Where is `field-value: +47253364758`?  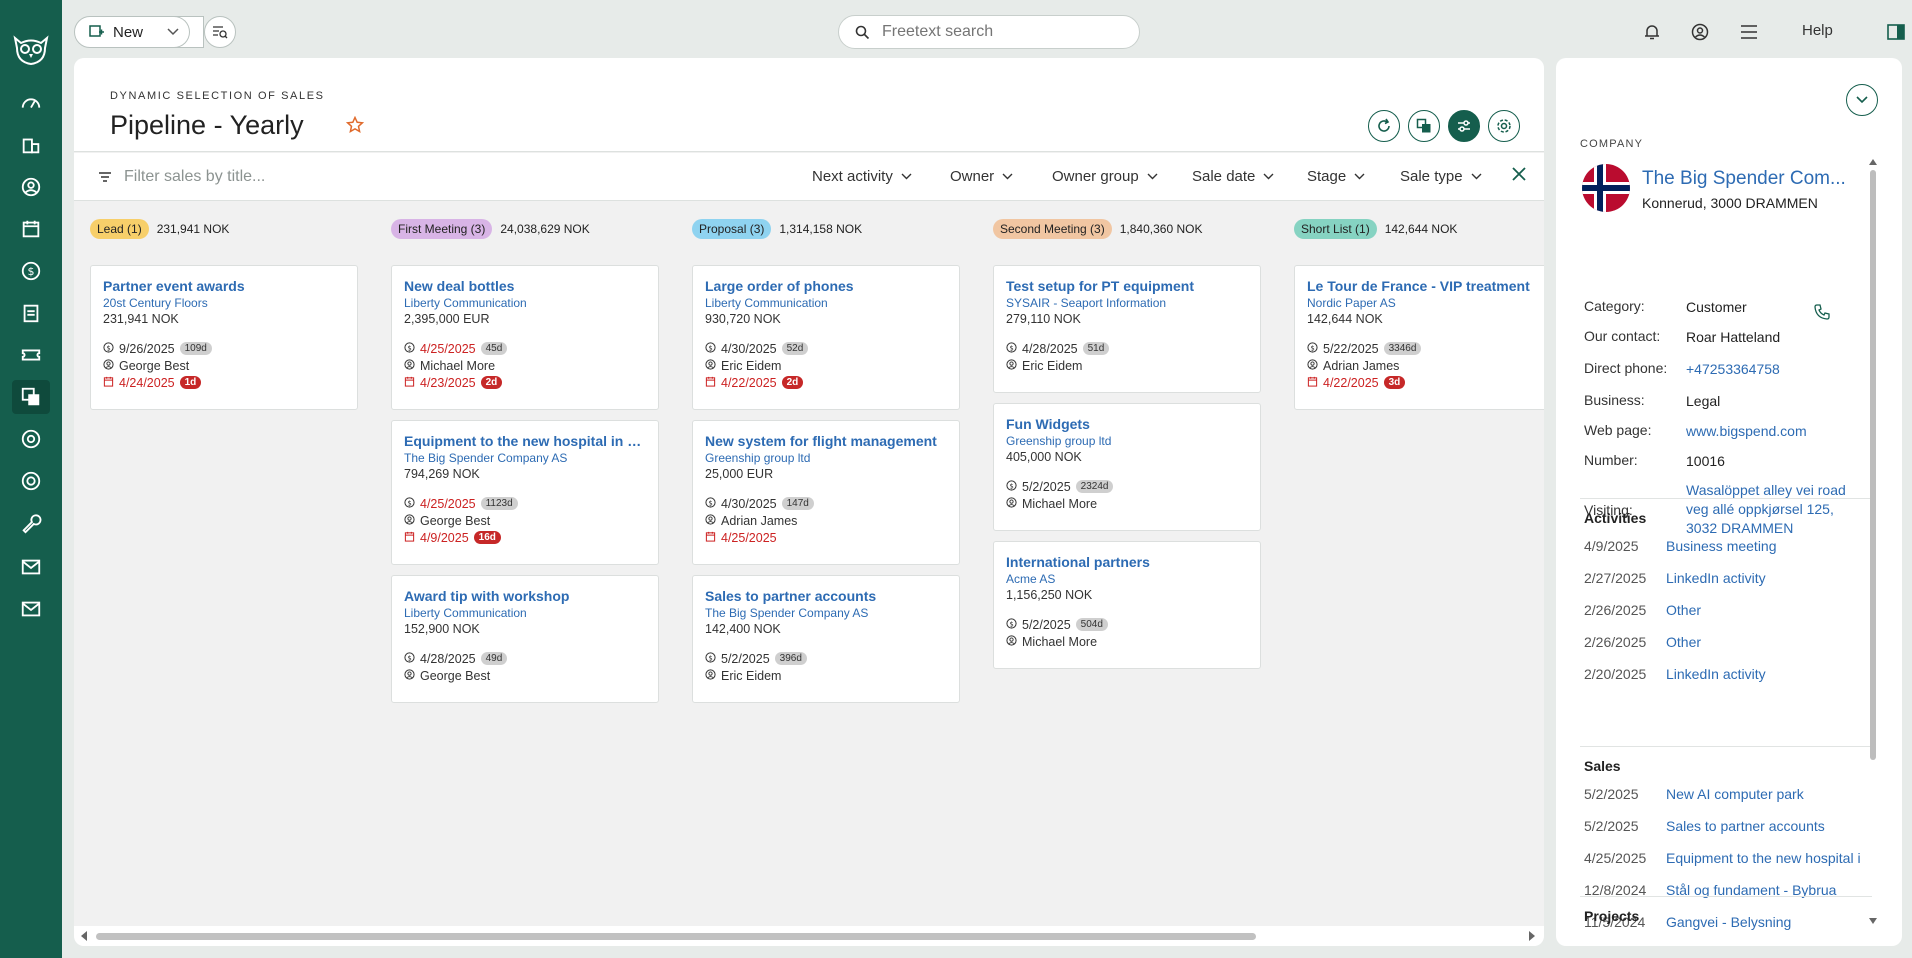
field-value: +47253364758 is located at coordinates (1775, 369).